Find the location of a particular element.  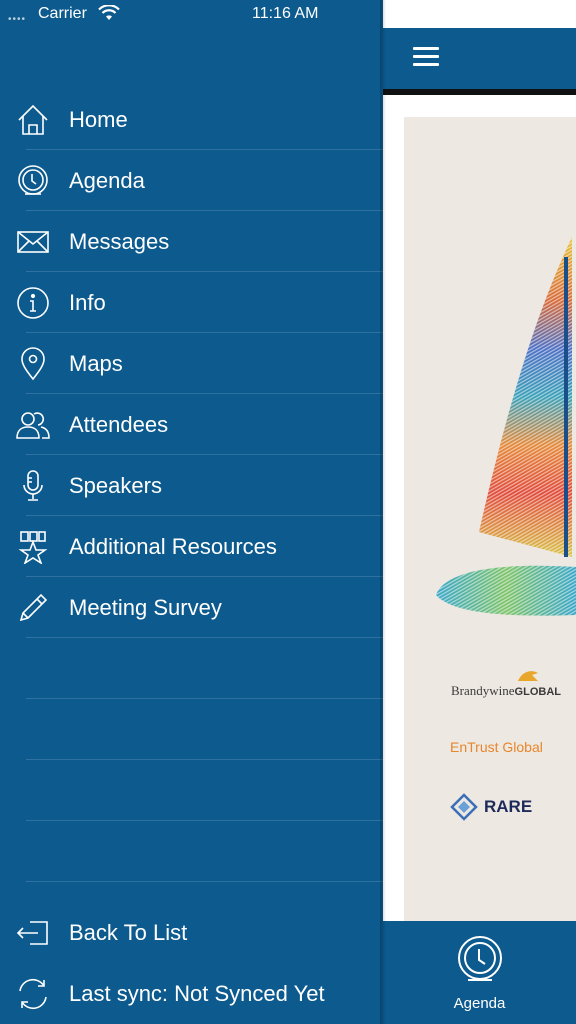

carrier-label: Carrier is located at coordinates (62, 13).